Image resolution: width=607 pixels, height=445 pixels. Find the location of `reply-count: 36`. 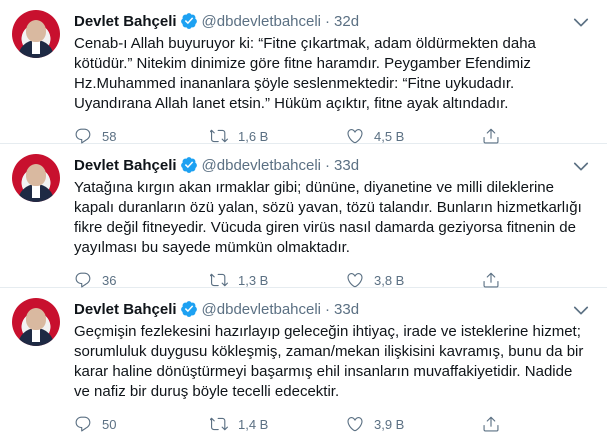

reply-count: 36 is located at coordinates (109, 280).